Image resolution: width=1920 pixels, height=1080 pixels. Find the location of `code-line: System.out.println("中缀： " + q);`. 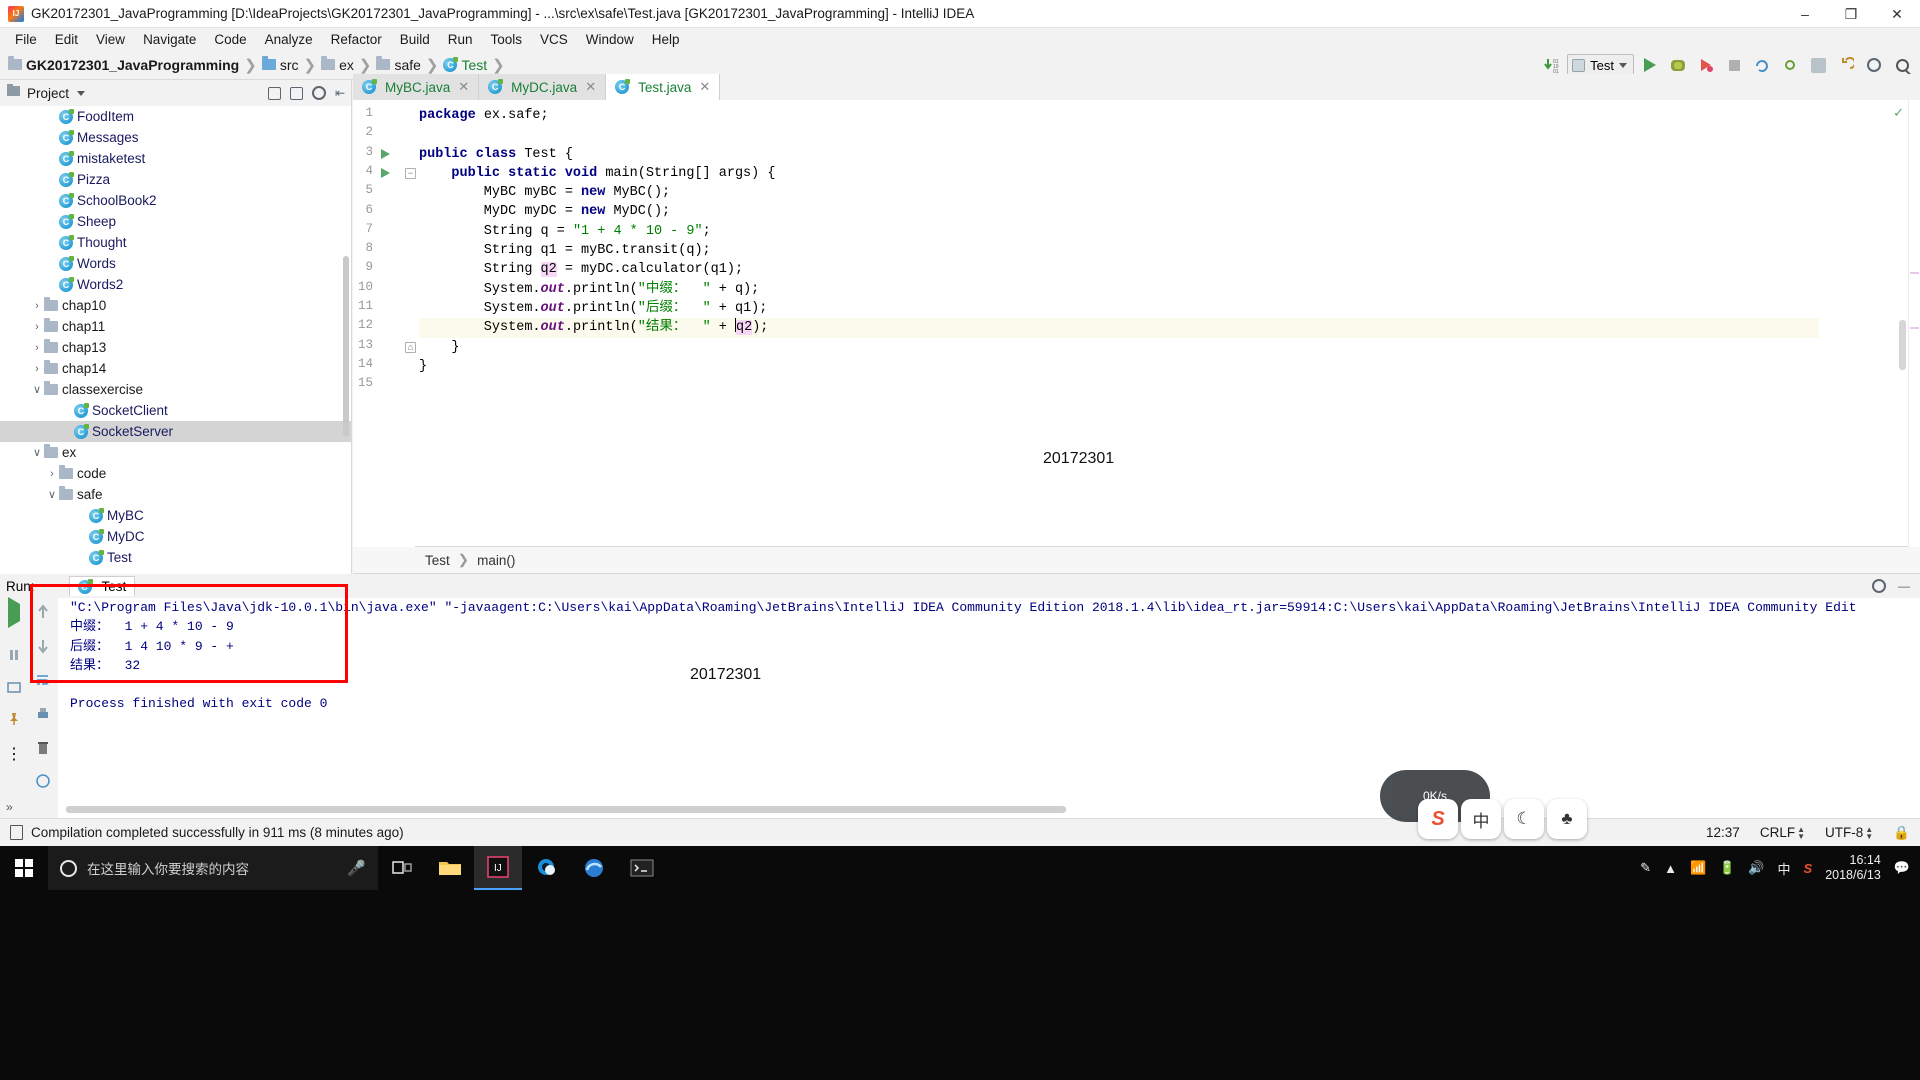

code-line: System.out.println("中缀： " + q); is located at coordinates (1119, 289).